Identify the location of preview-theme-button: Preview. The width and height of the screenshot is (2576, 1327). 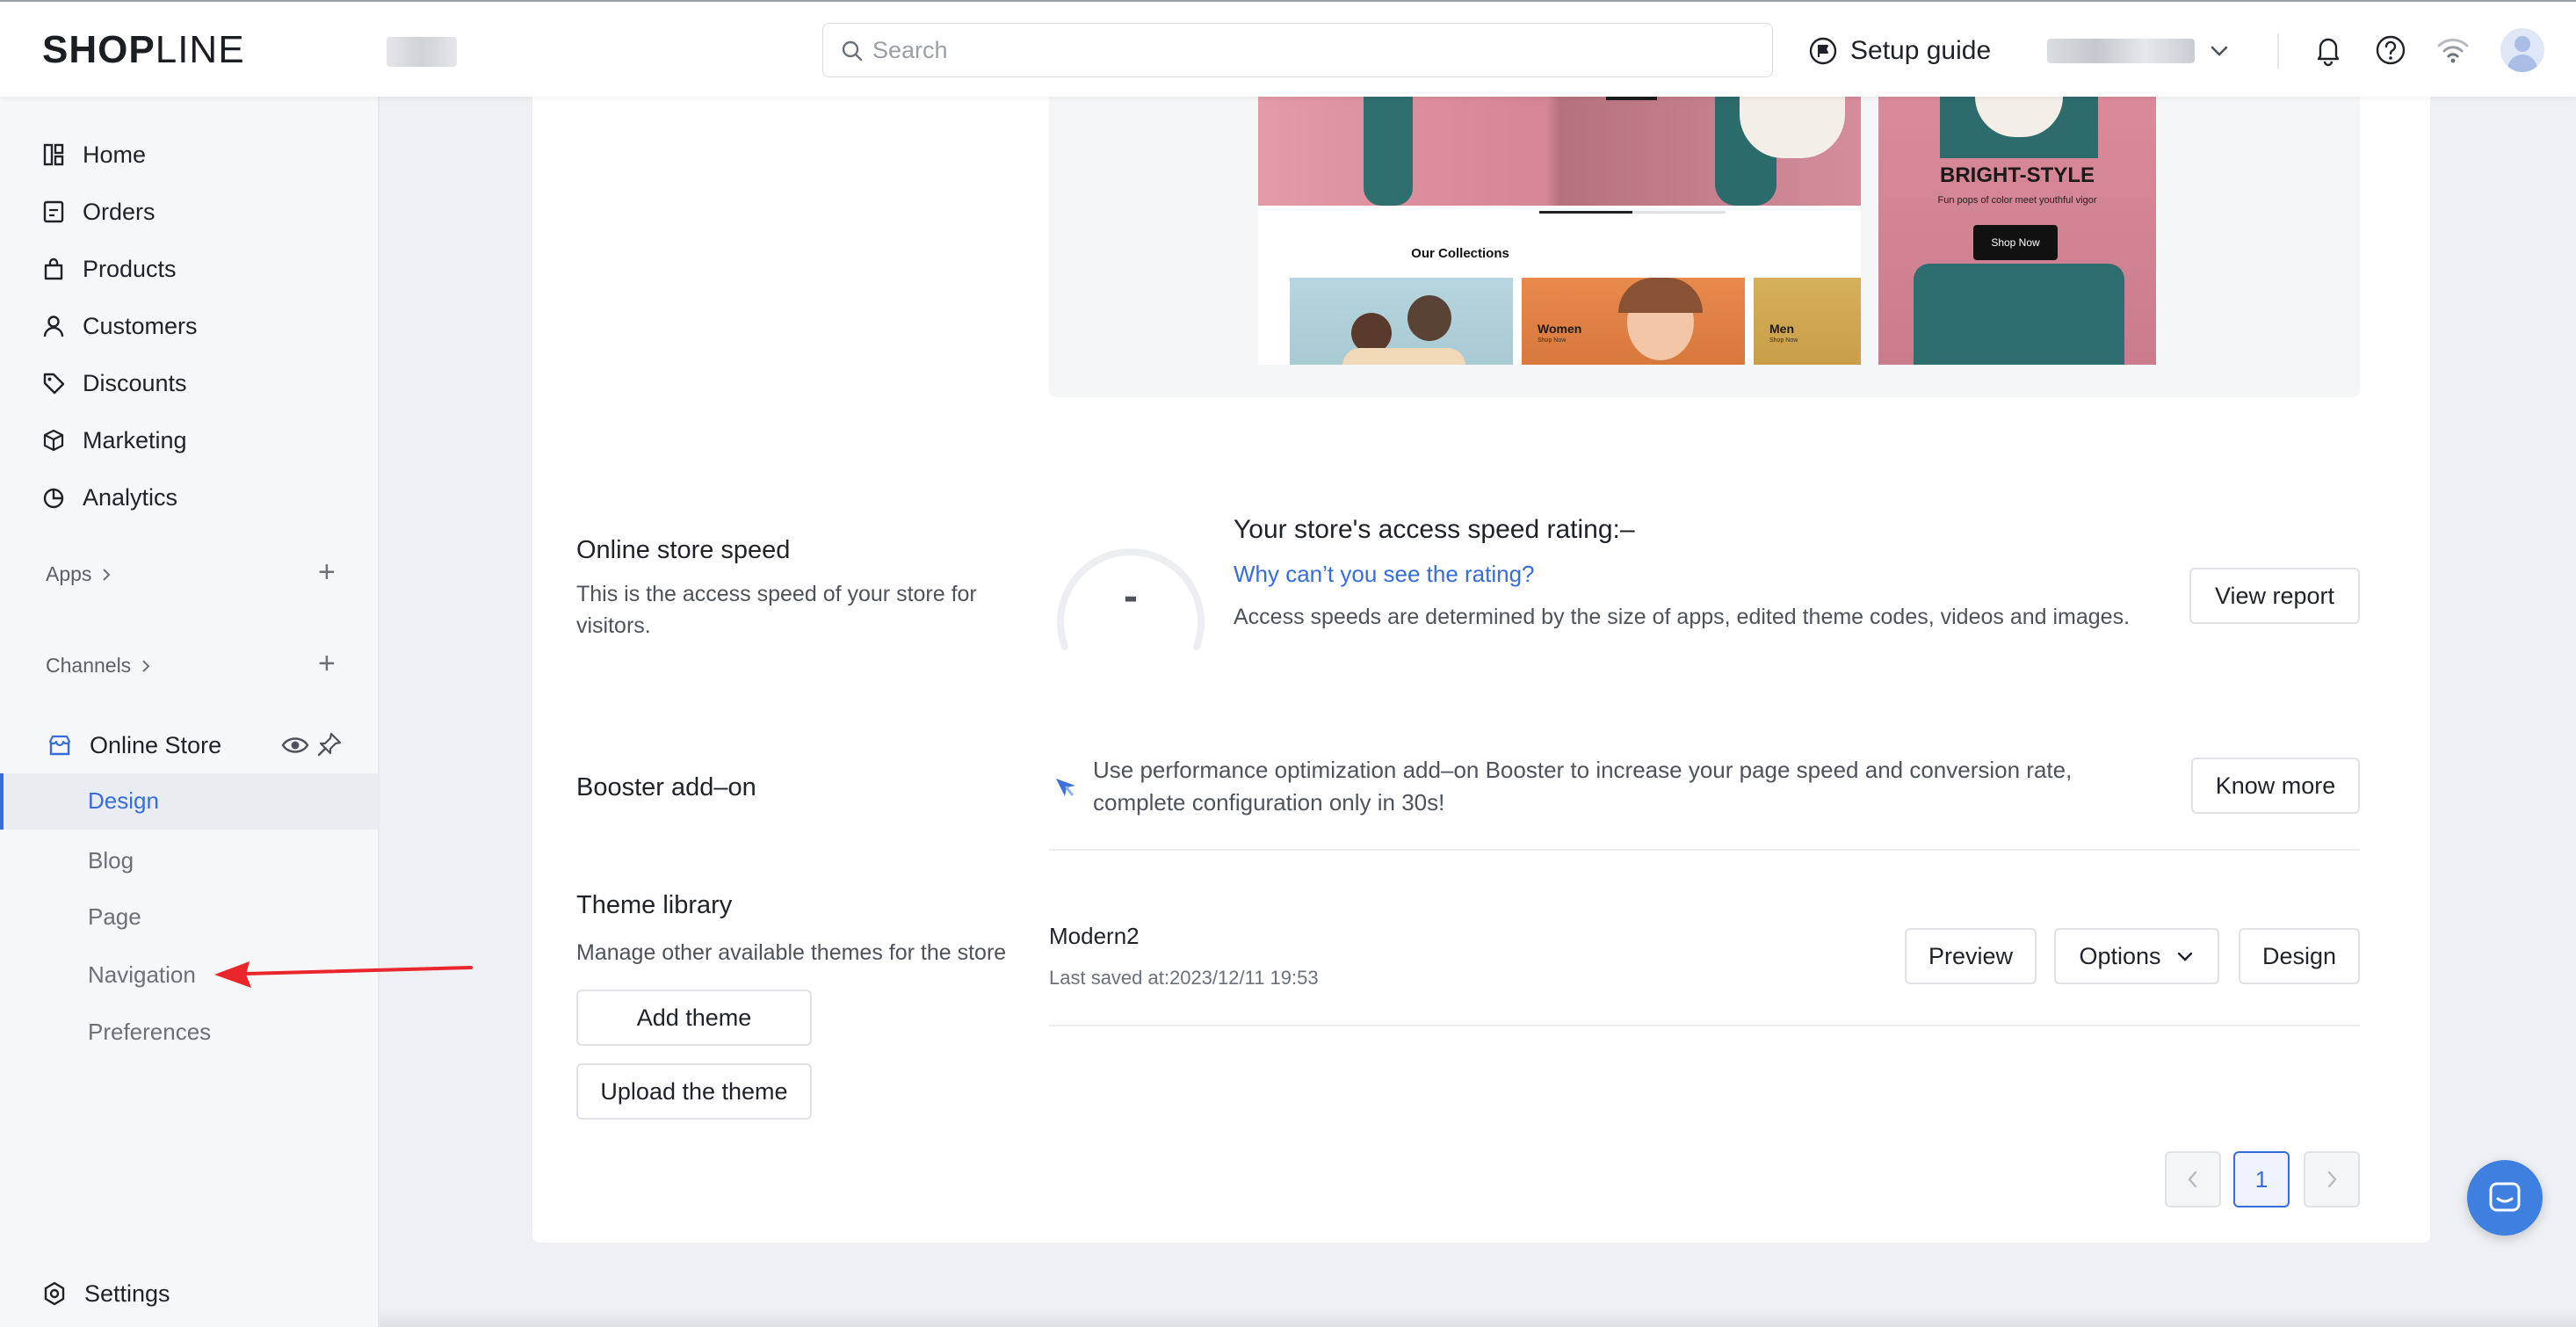
(1971, 956).